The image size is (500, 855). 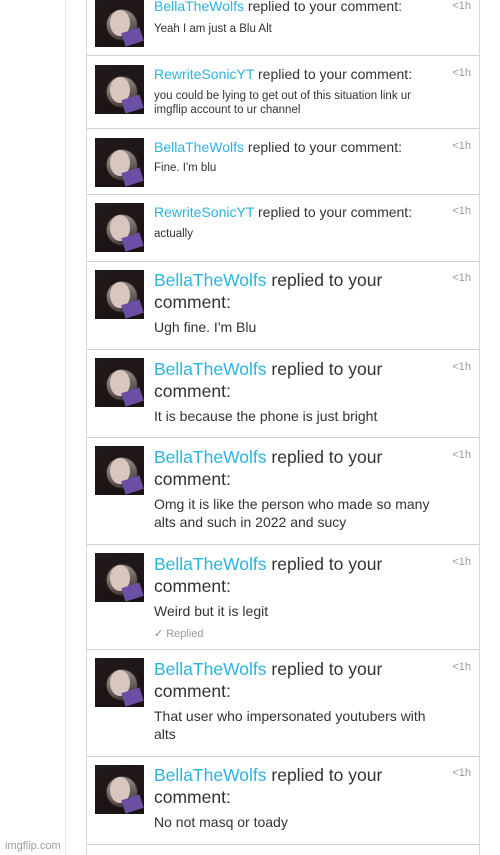 I want to click on replied-status: ✓ Replied, so click(x=179, y=633).